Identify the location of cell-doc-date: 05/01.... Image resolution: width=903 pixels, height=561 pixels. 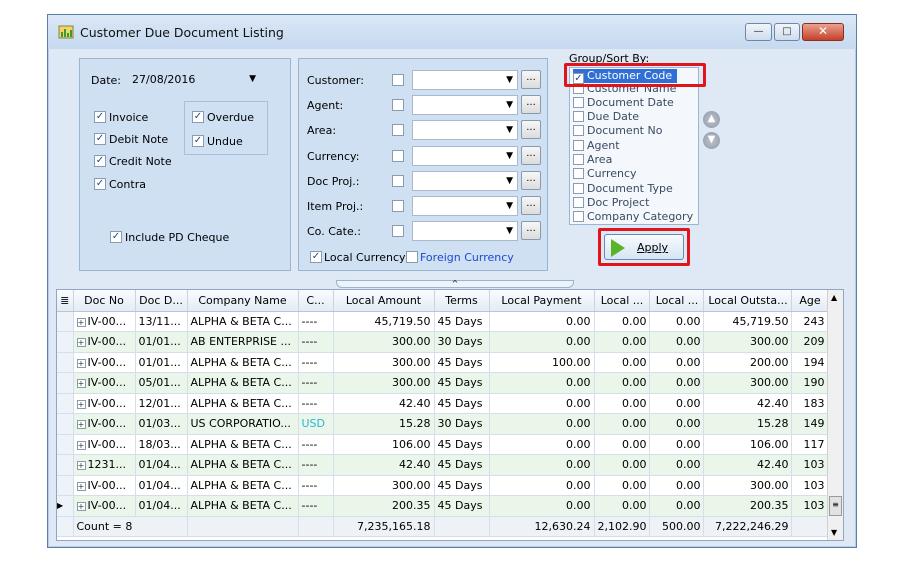
(161, 383).